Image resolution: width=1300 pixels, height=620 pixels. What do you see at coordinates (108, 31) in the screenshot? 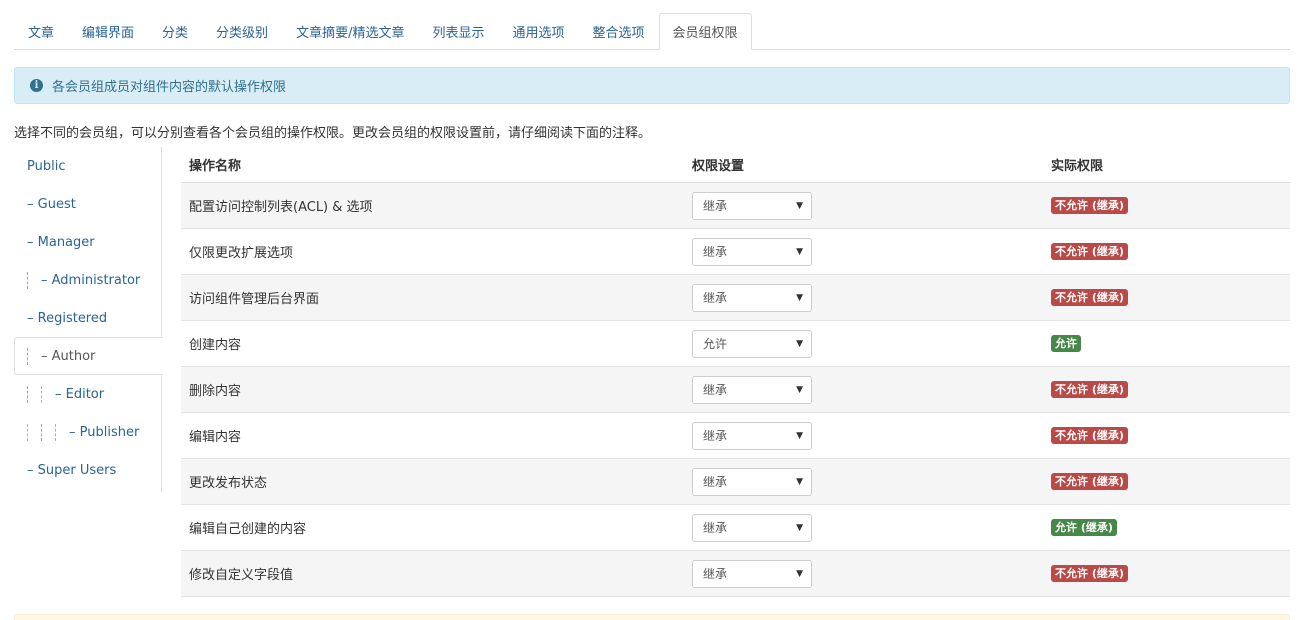
I see `tab-edit-screen: 编辑界面` at bounding box center [108, 31].